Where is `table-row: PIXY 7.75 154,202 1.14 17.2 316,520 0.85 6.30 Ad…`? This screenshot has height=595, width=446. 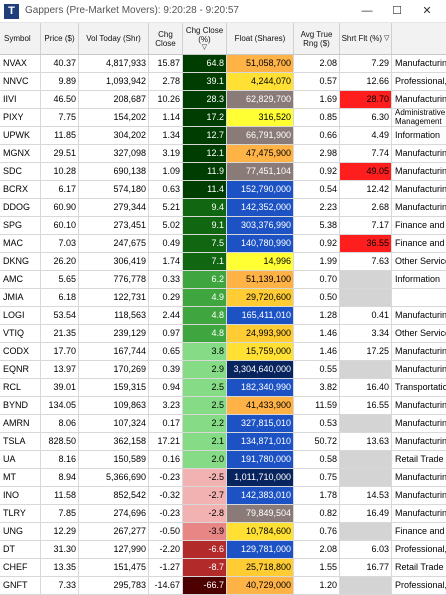
table-row: PIXY 7.75 154,202 1.14 17.2 316,520 0.85 6.30 Ad… is located at coordinates (223, 118).